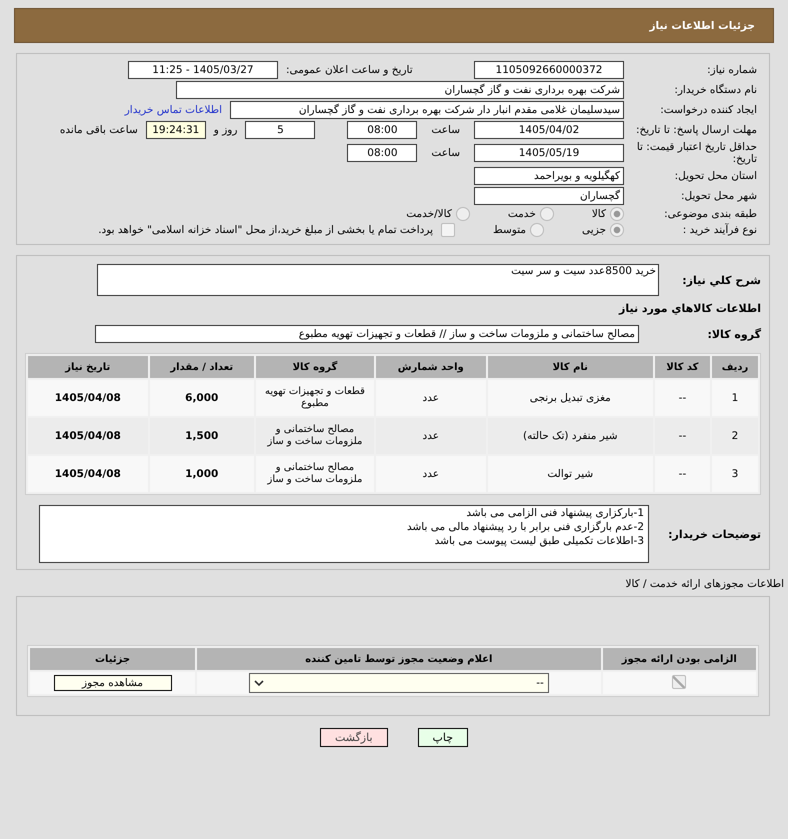 The image size is (788, 839). Describe the element at coordinates (570, 398) in the screenshot. I see `table-cell: مغزی تبدیل برنجی` at that location.